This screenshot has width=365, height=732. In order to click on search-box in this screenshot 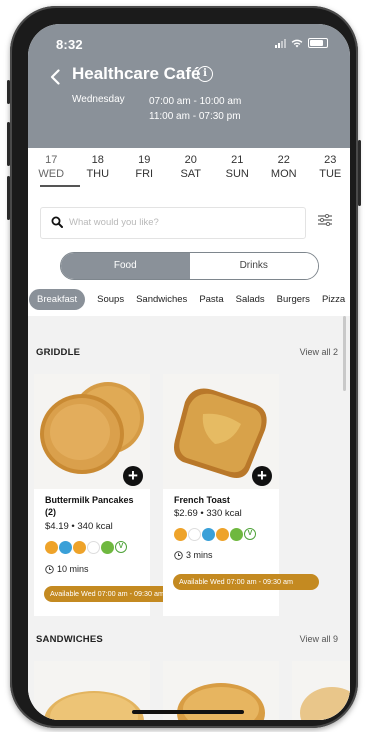, I will do `click(173, 223)`.